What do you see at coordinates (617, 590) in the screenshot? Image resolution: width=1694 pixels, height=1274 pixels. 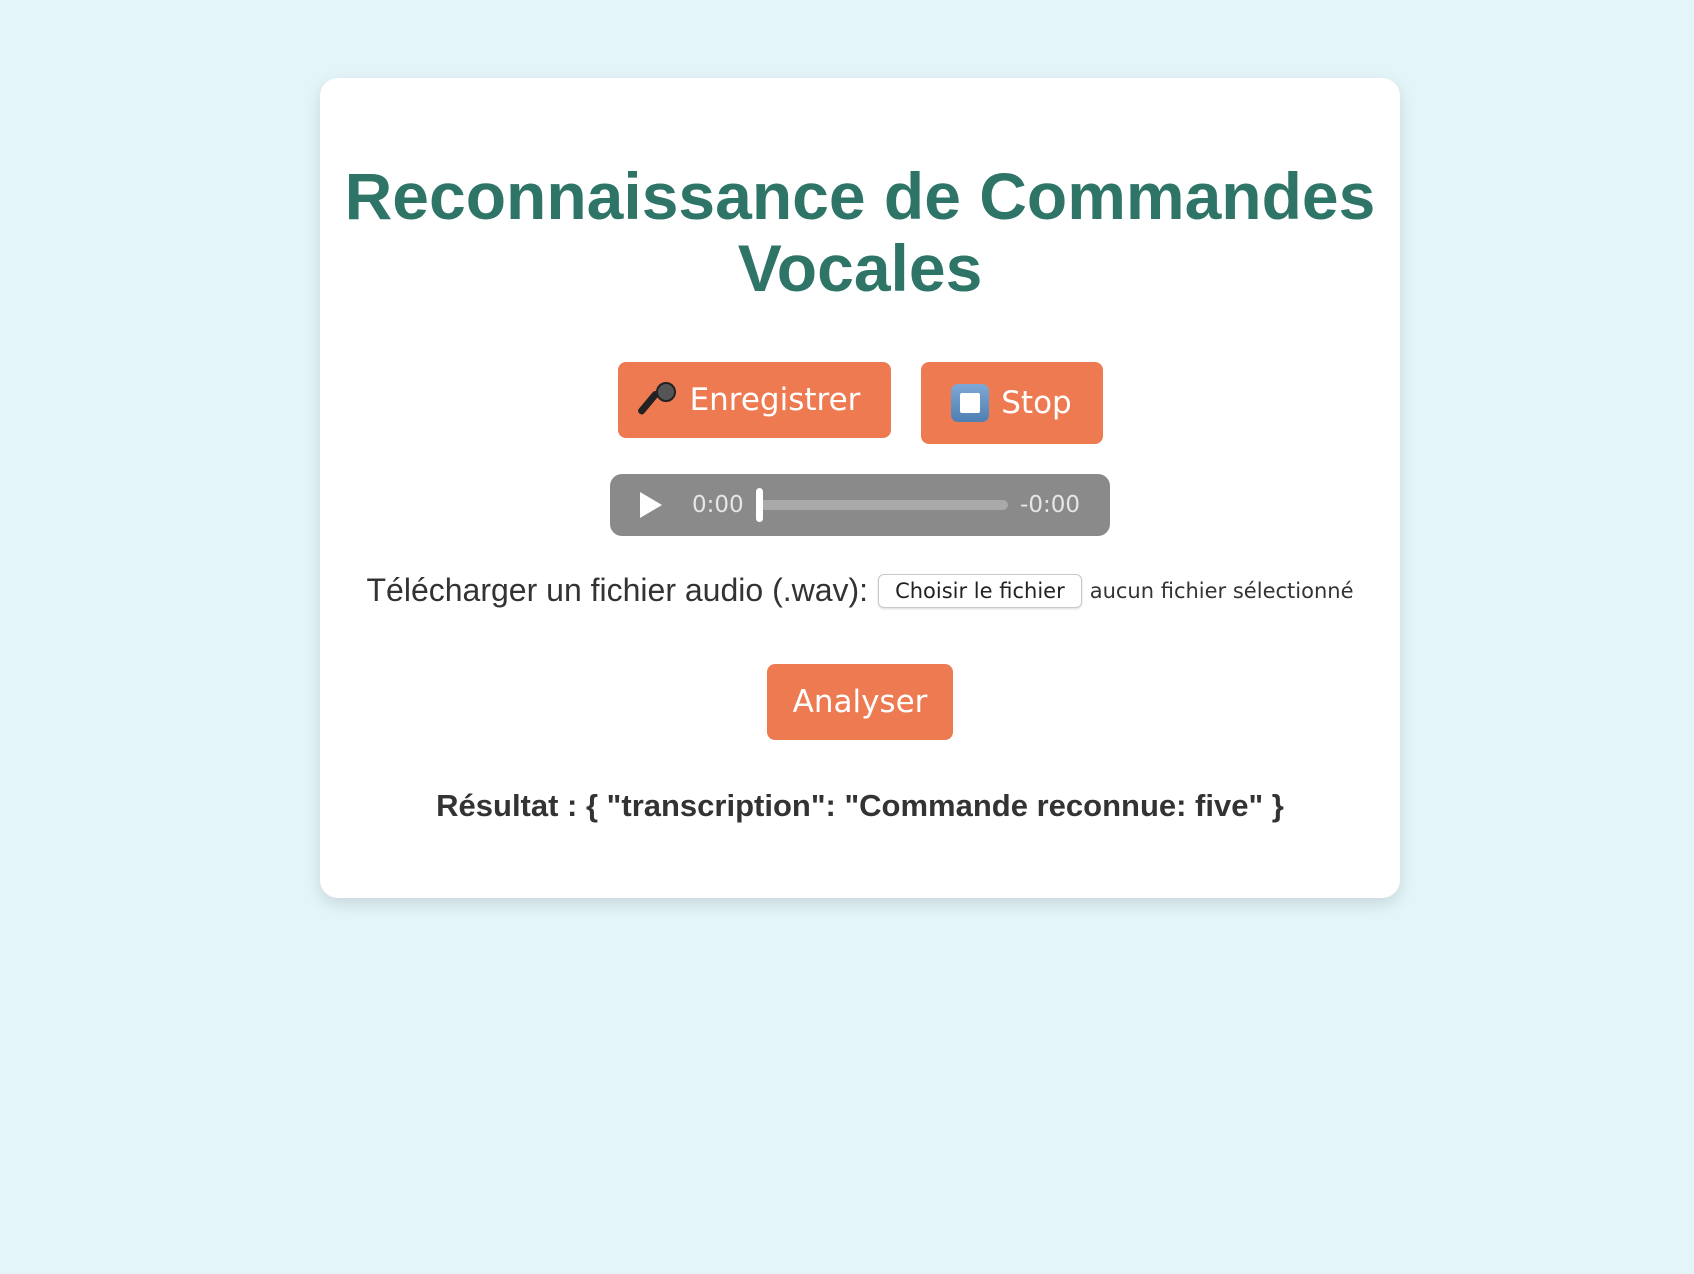 I see `upload-label: Télécharger un fichier audio (.wav):` at bounding box center [617, 590].